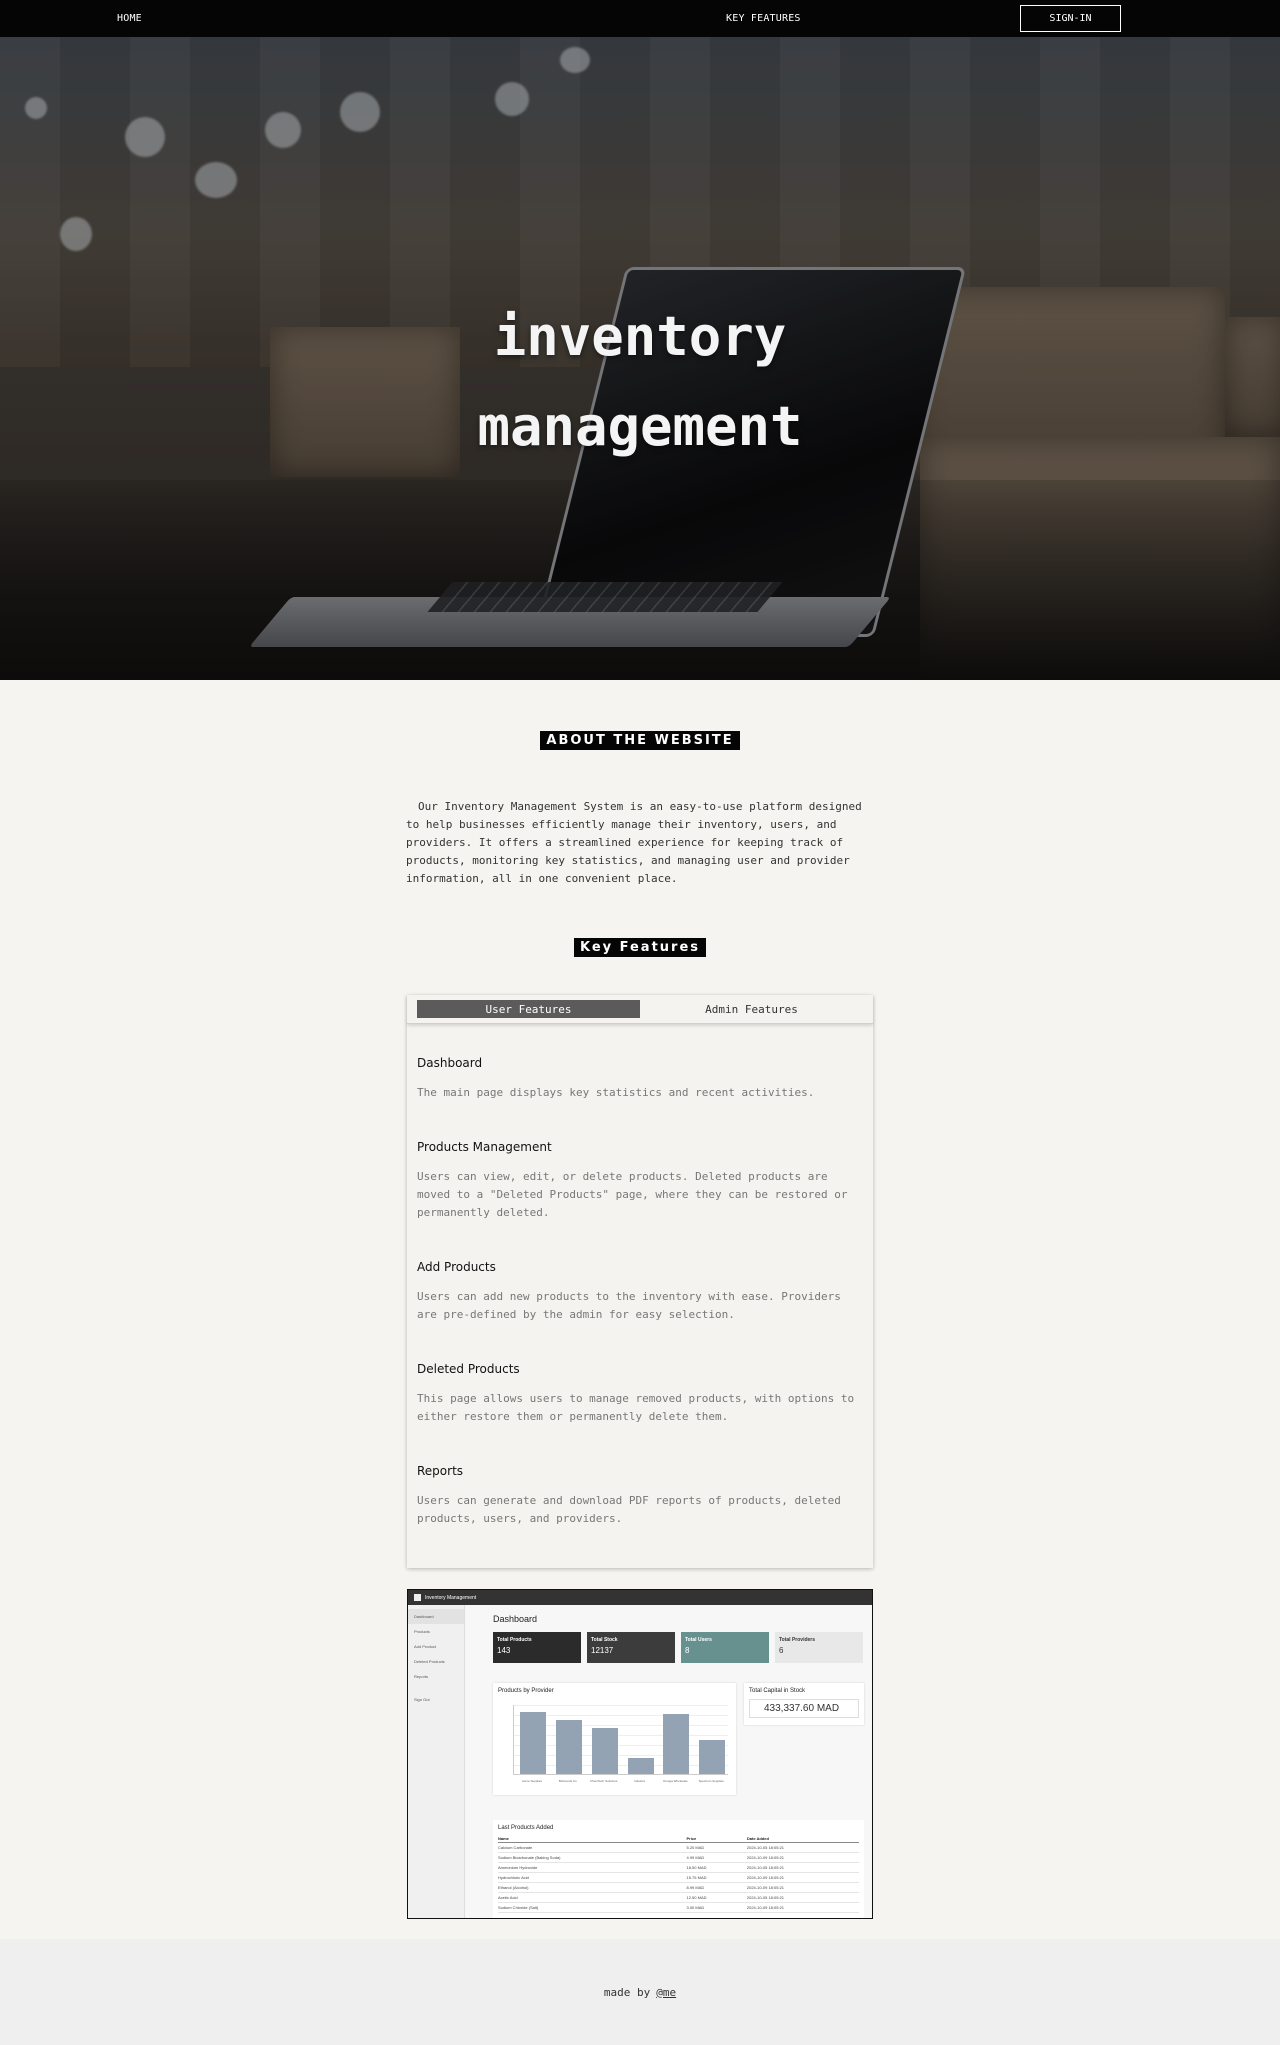 The width and height of the screenshot is (1280, 2045). Describe the element at coordinates (456, 1267) in the screenshot. I see `feature-title: Add Products` at that location.